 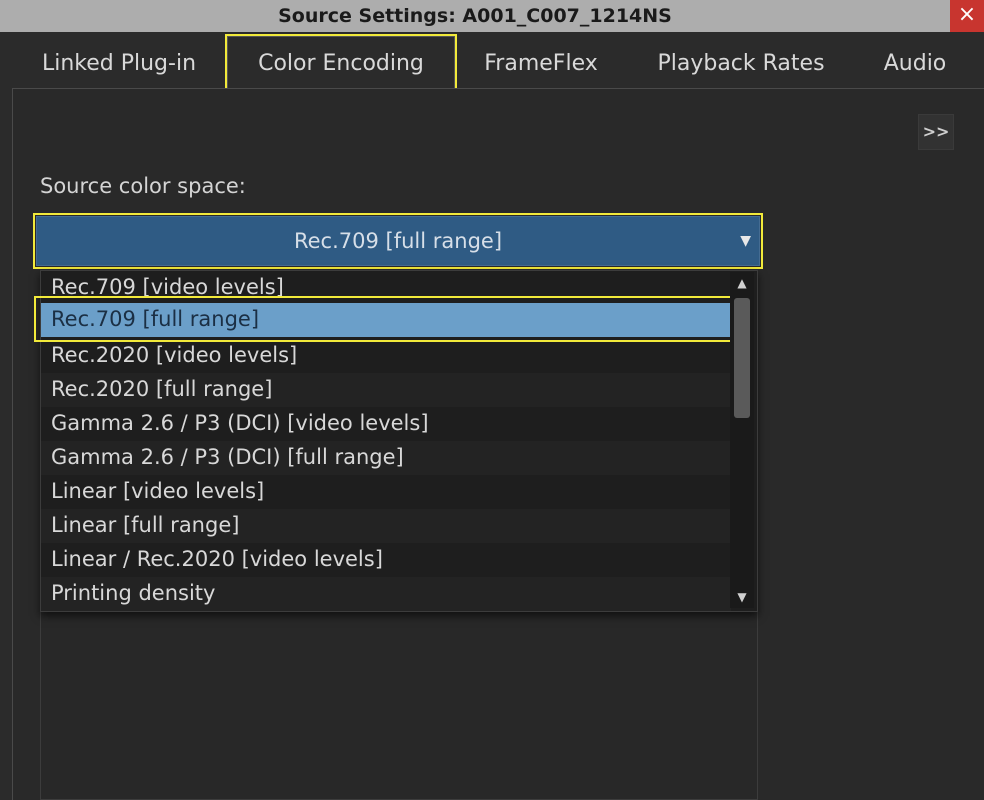 I want to click on source-color-space-select: Rec.709 [full range] ▼, so click(x=398, y=241).